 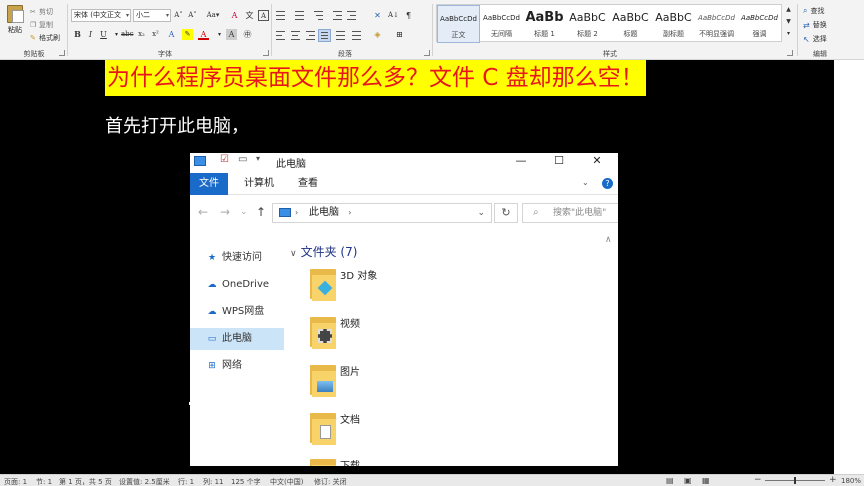 What do you see at coordinates (608, 240) in the screenshot?
I see `chevron-up-icon: ∧` at bounding box center [608, 240].